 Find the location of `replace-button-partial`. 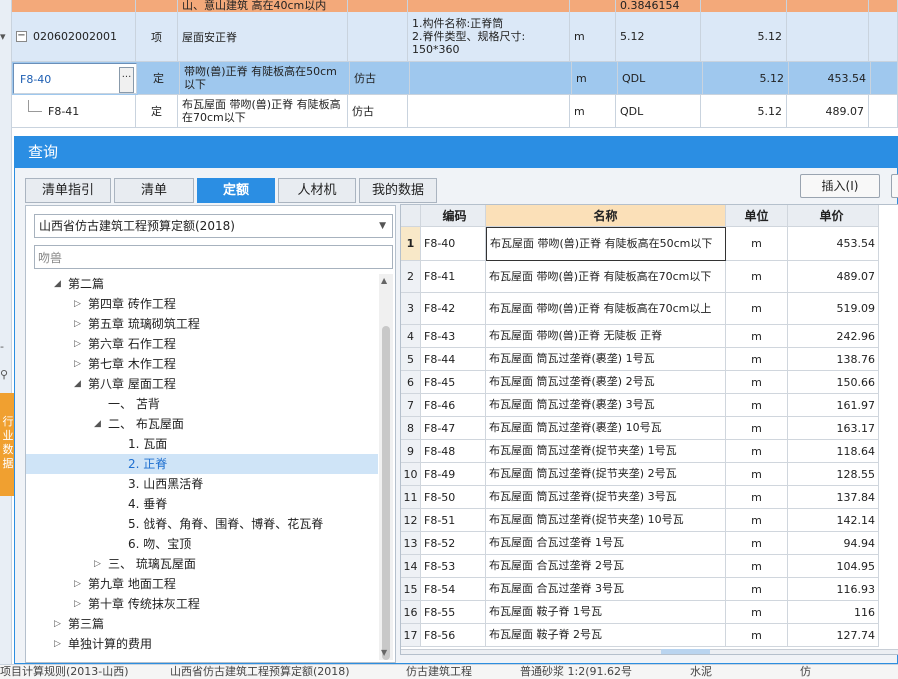

replace-button-partial is located at coordinates (894, 186).